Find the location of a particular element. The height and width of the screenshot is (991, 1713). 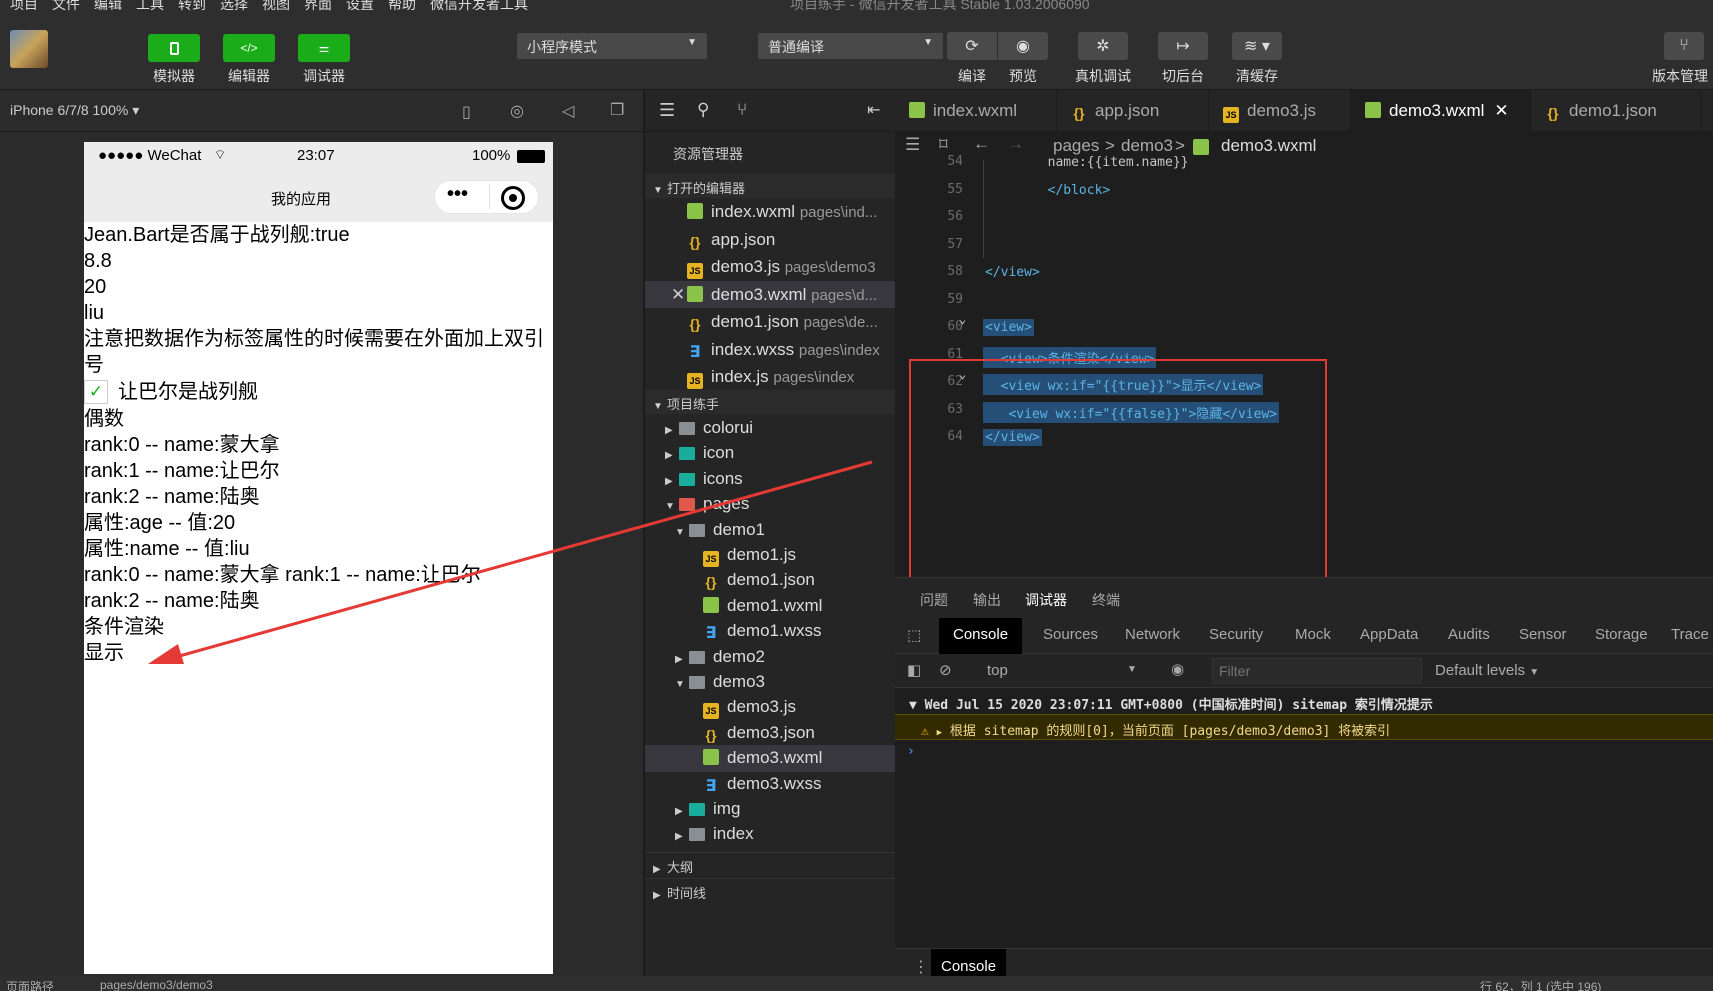

compile-mode-select: 普通编译 ▼ is located at coordinates (850, 46).